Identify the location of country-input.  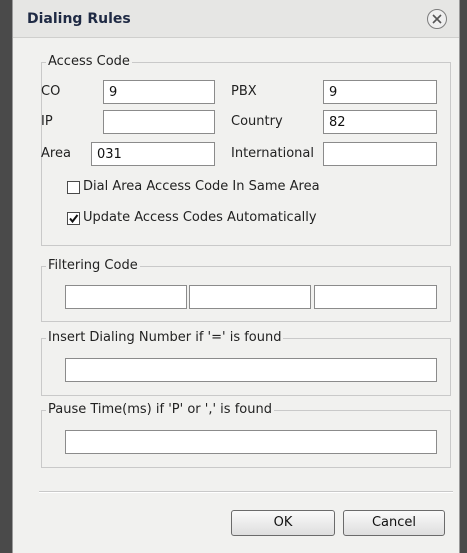
(380, 122).